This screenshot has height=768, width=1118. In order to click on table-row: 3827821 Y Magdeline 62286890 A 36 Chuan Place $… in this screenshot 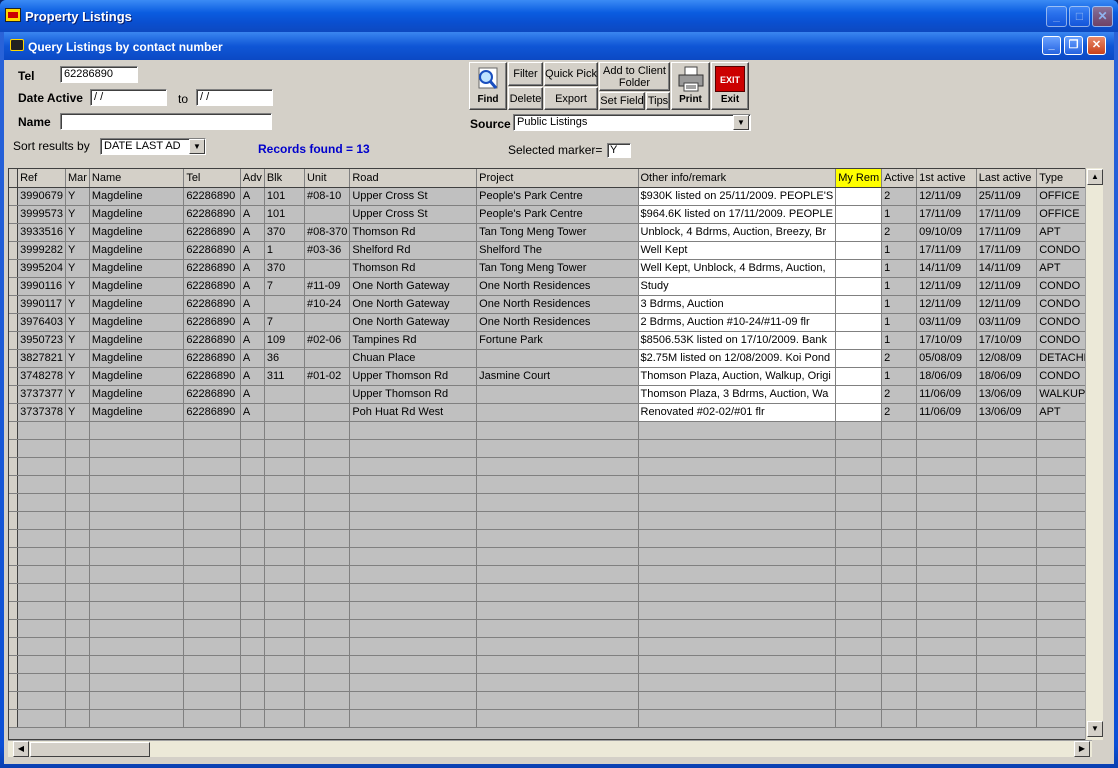, I will do `click(555, 358)`.